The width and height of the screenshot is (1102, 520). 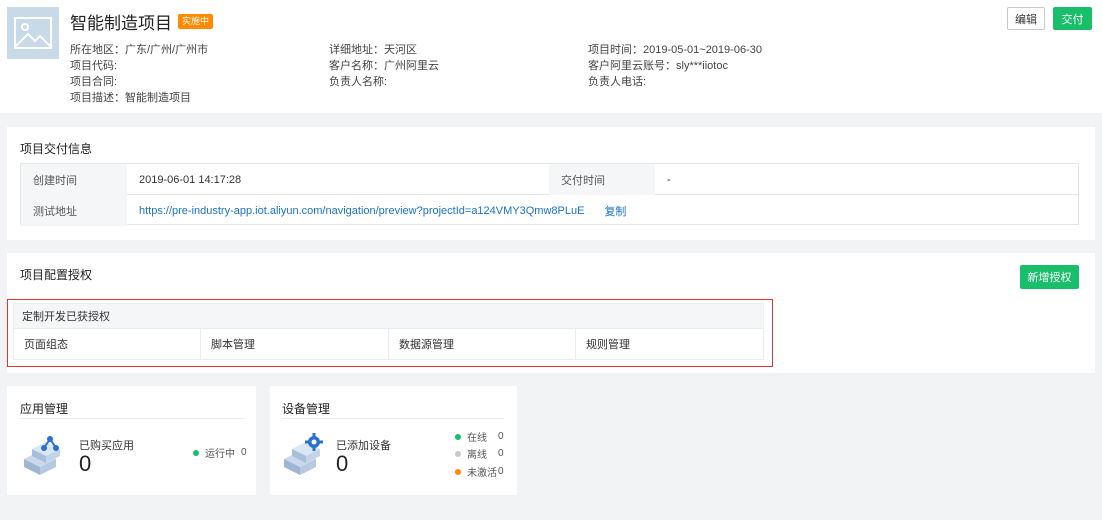 I want to click on app-cube-icon, so click(x=42, y=455).